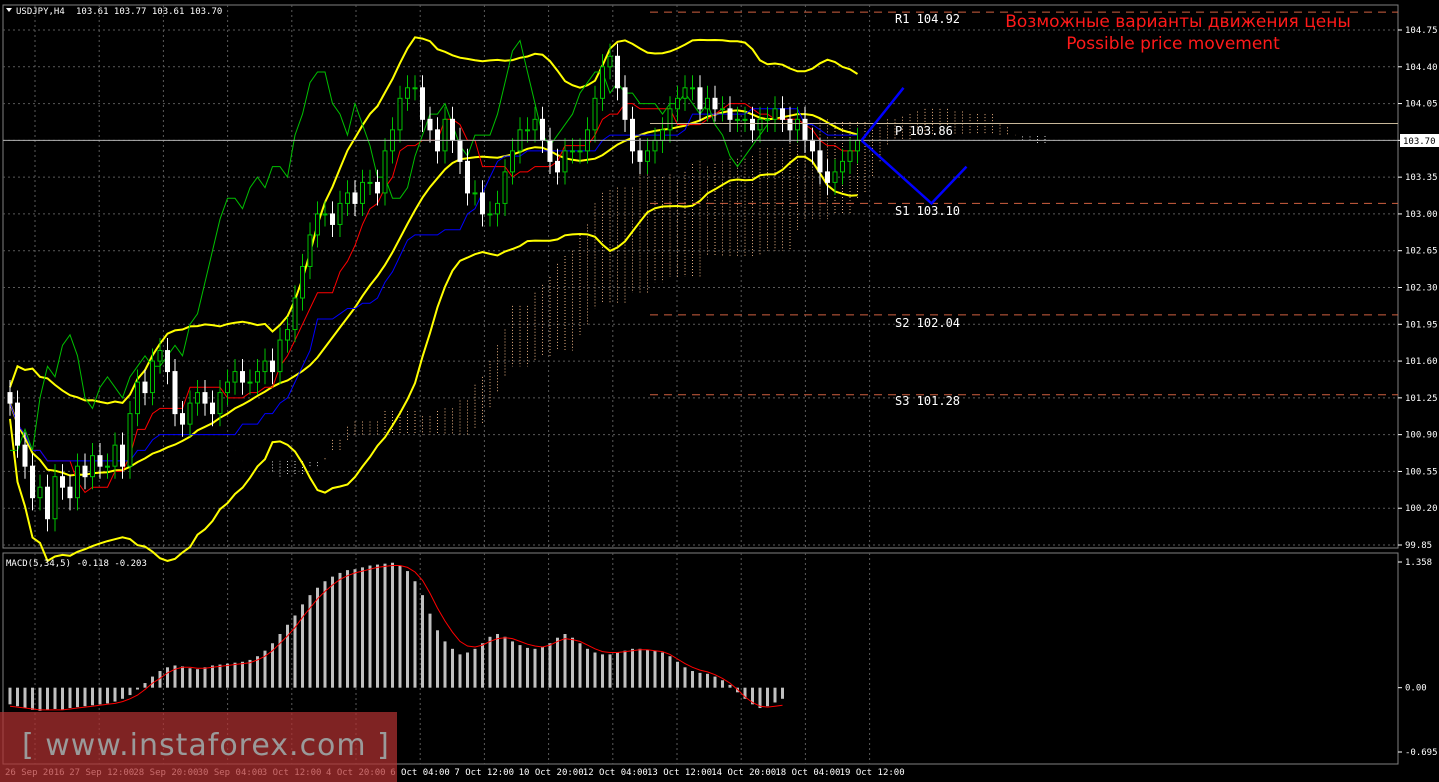  What do you see at coordinates (1421, 362) in the screenshot?
I see `y-tick-label: 101.60` at bounding box center [1421, 362].